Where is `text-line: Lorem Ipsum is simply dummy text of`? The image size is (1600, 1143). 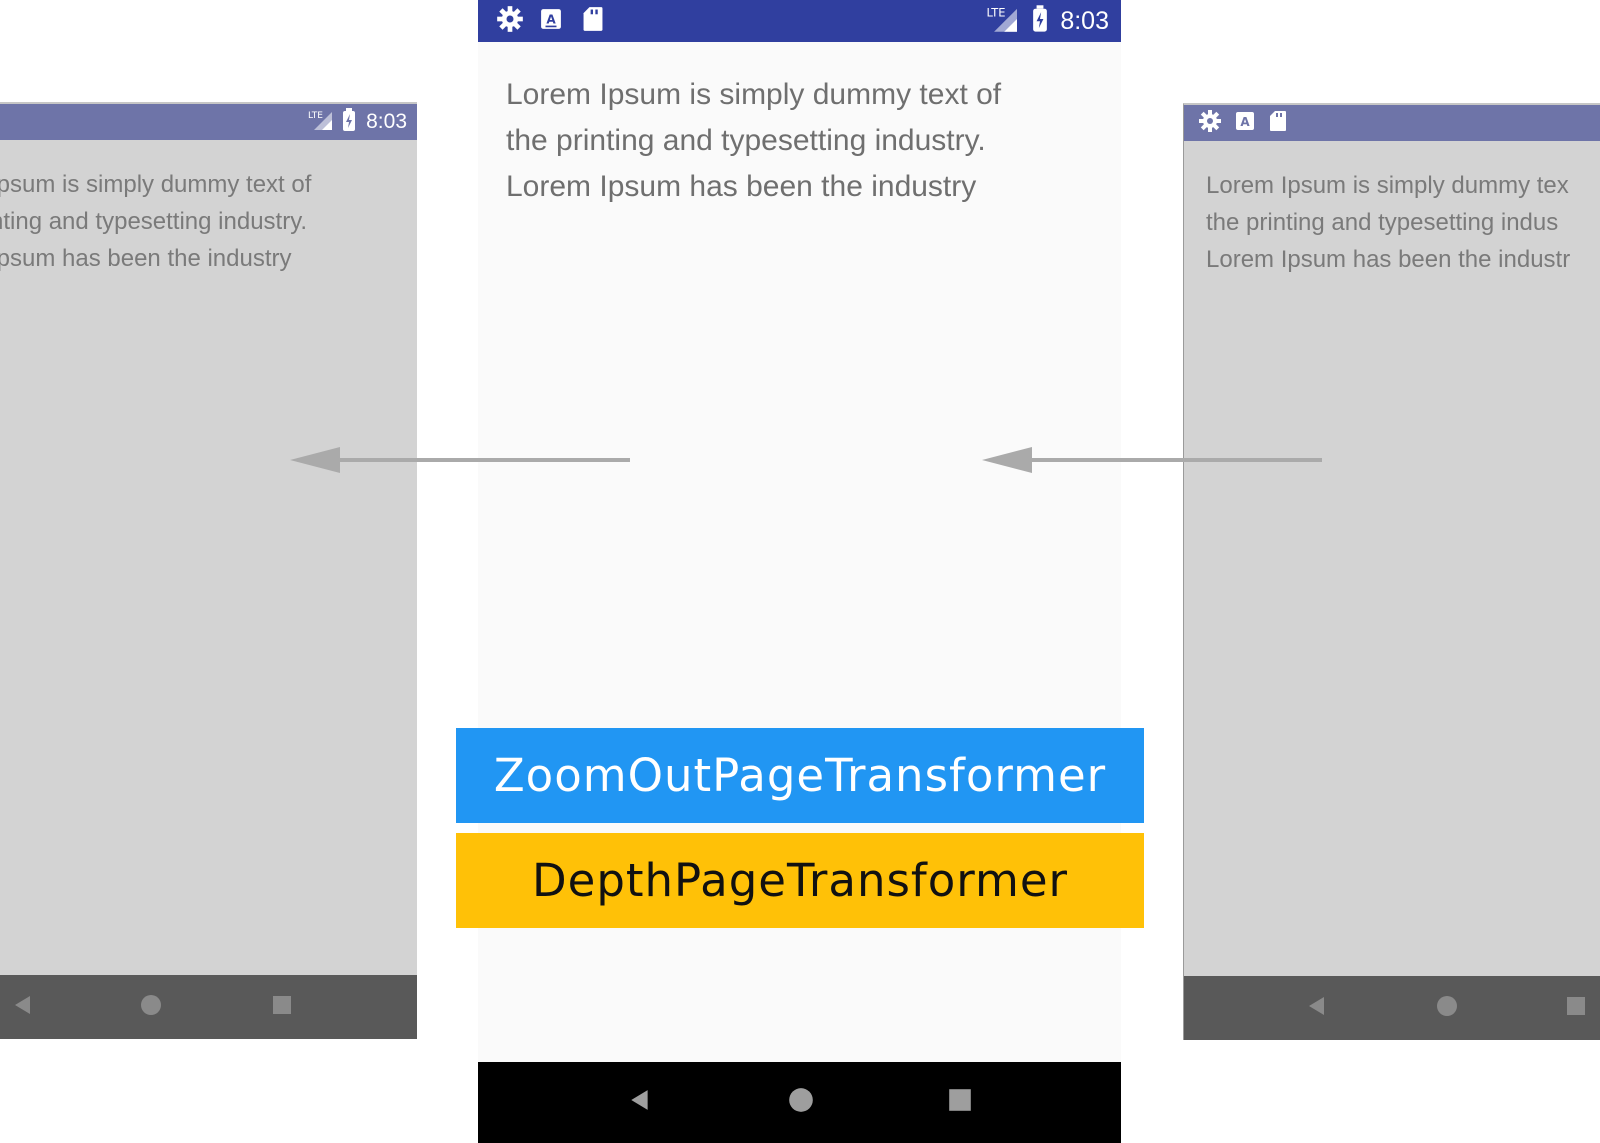
text-line: Lorem Ipsum is simply dummy text of is located at coordinates (754, 94).